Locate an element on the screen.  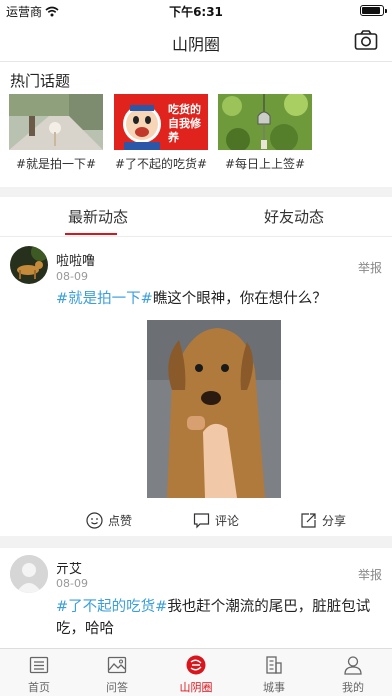
tab-label: 好友动态 is located at coordinates (293, 217).